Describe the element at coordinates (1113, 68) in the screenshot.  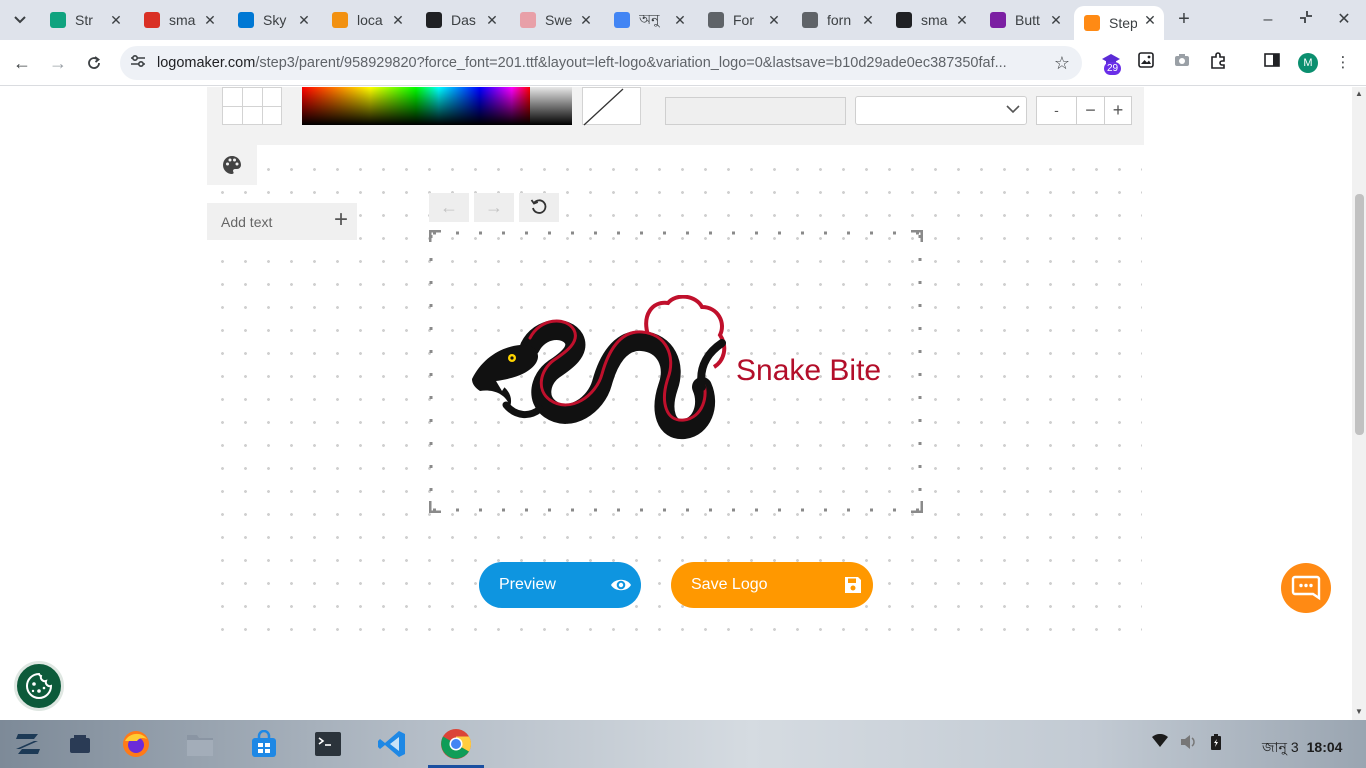
I see `extension-badge: 29` at that location.